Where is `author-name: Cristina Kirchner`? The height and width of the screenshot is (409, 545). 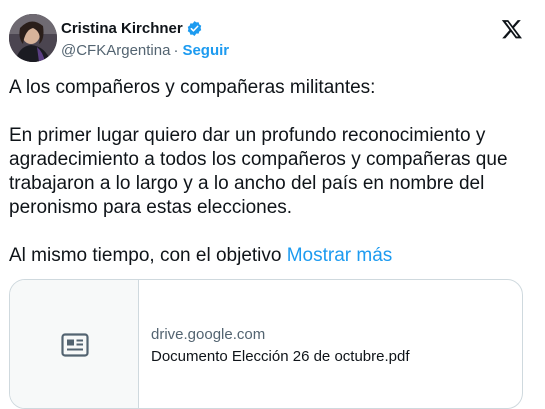 author-name: Cristina Kirchner is located at coordinates (122, 28).